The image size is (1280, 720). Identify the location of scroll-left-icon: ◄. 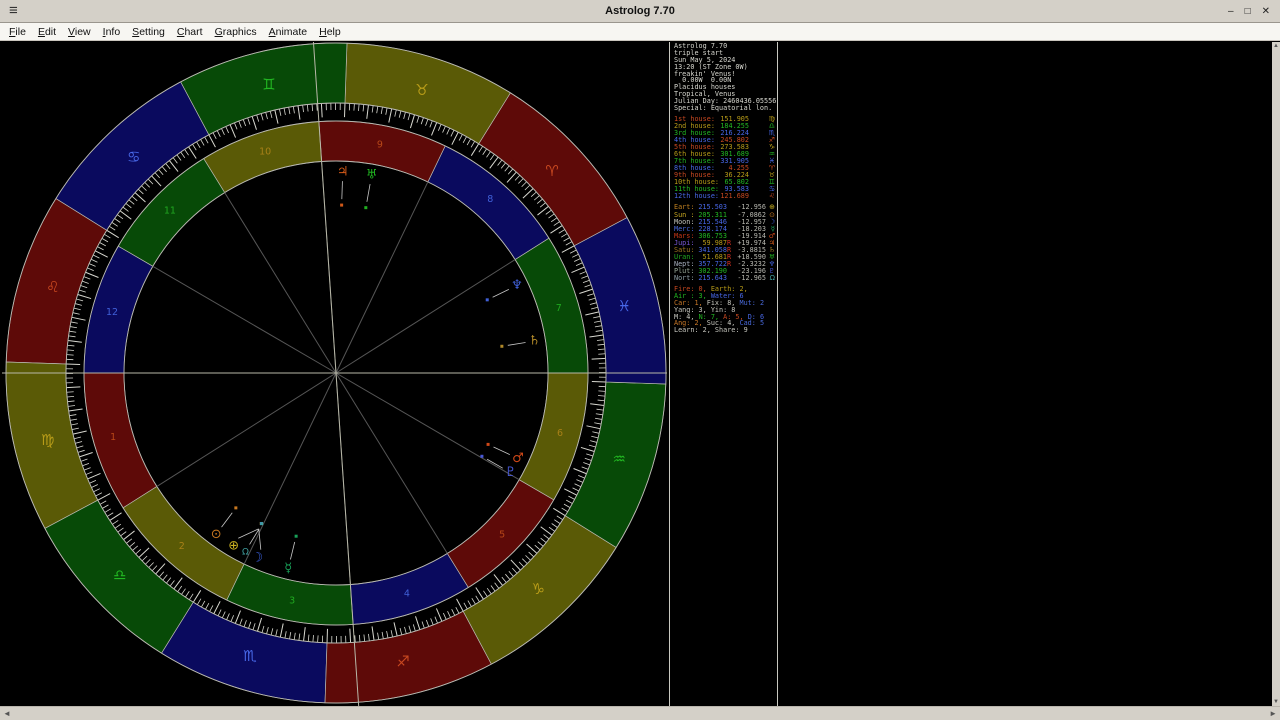
(7, 713).